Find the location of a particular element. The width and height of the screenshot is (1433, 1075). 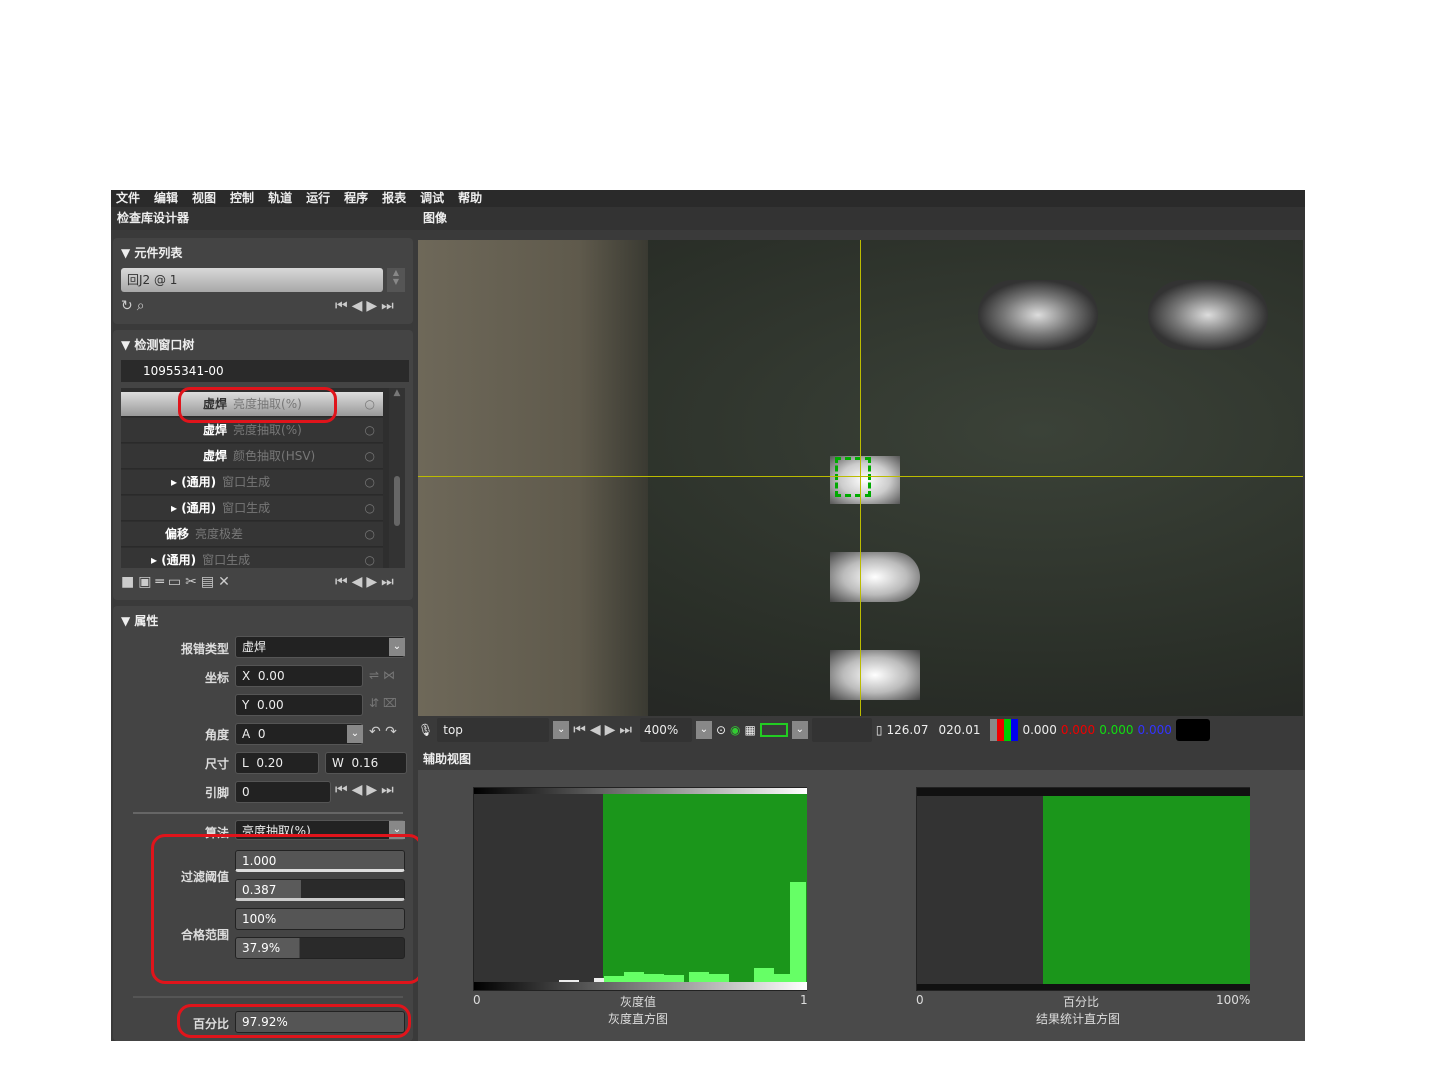

board-edge is located at coordinates (533, 478).